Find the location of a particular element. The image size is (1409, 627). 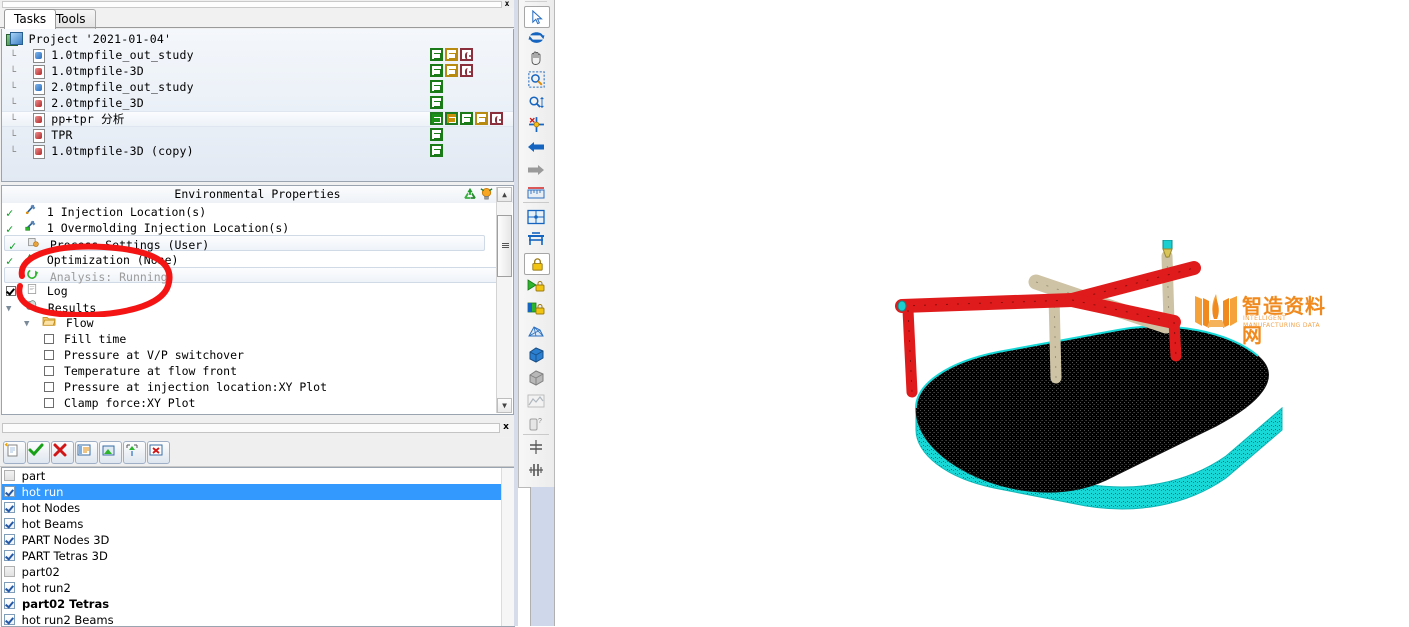

previous-view-button is located at coordinates (536, 147).